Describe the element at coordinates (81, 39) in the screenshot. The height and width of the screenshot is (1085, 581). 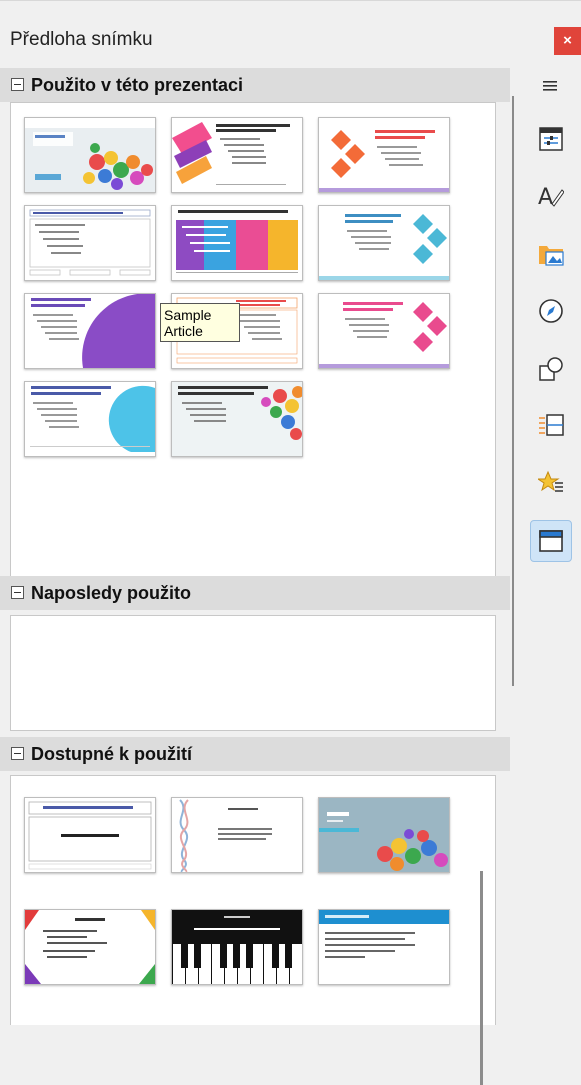
I see `panel-title: Předloha snímku` at that location.